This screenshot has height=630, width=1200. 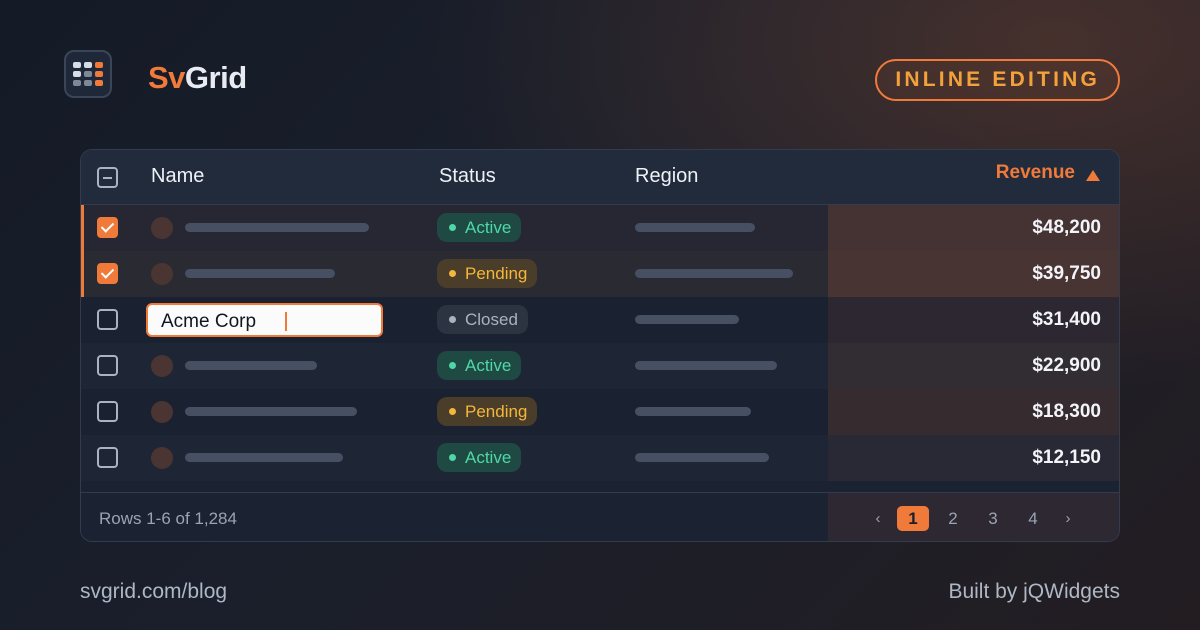 I want to click on feature-badge: INLINE EDITING, so click(x=997, y=80).